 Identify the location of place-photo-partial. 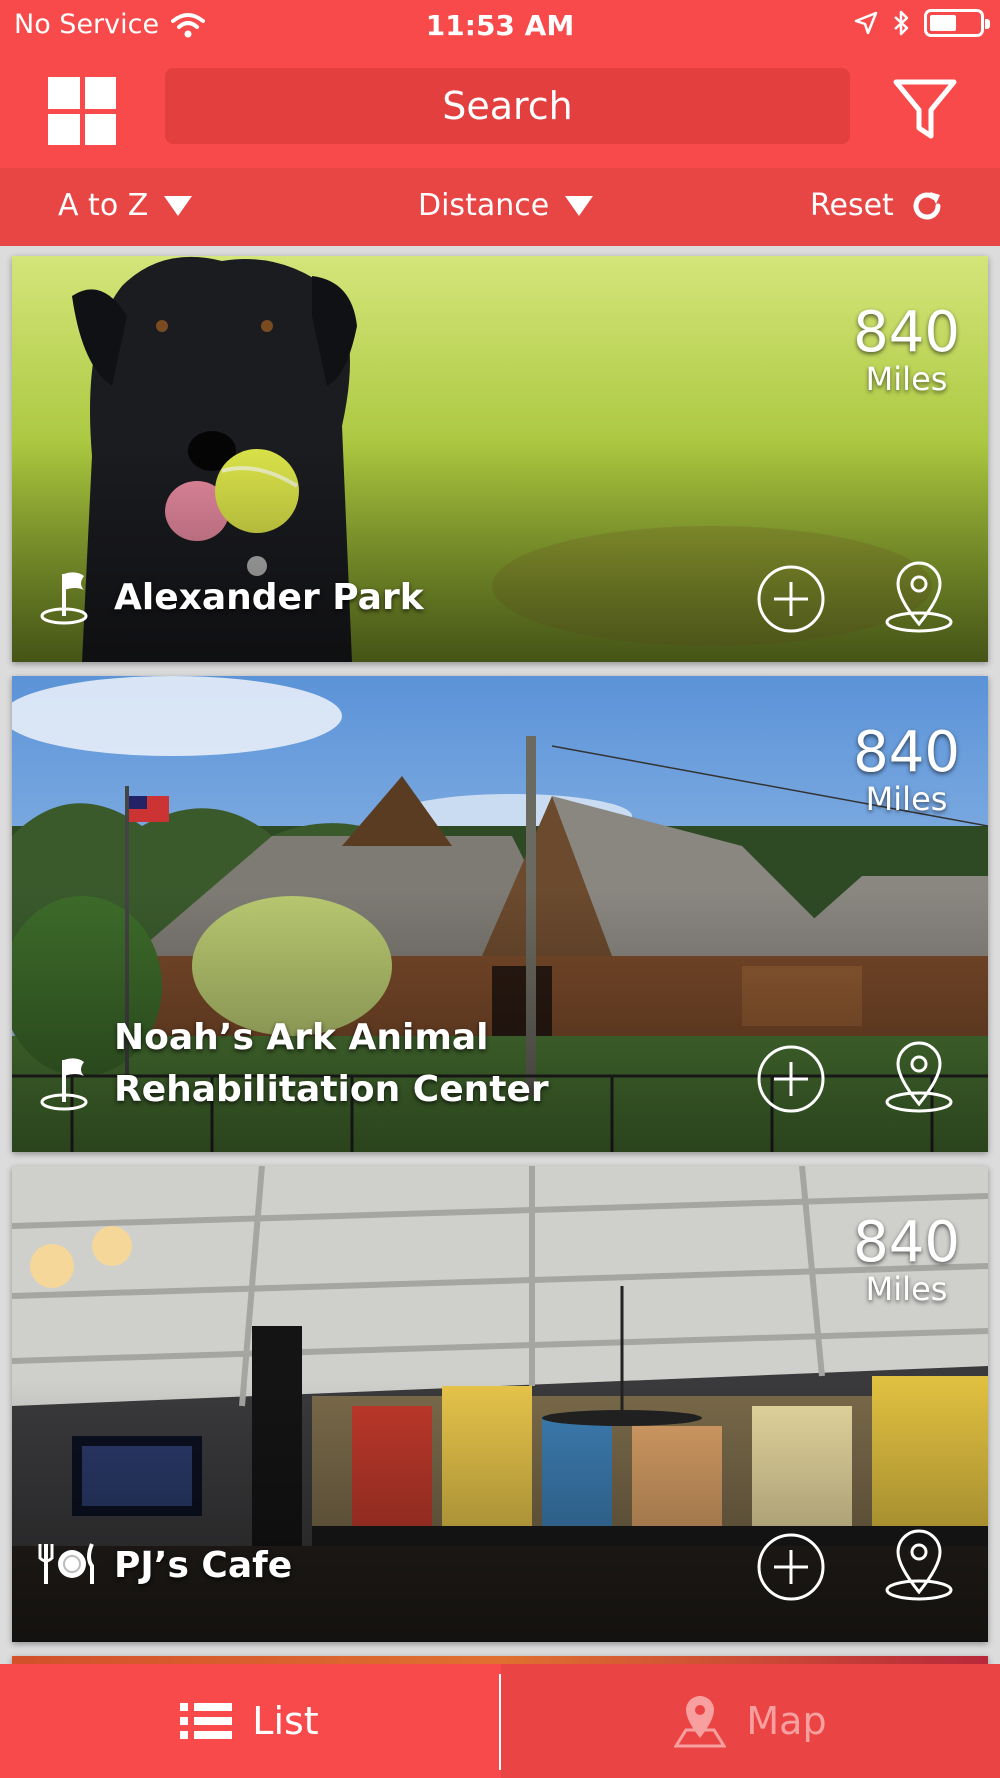
(500, 1660).